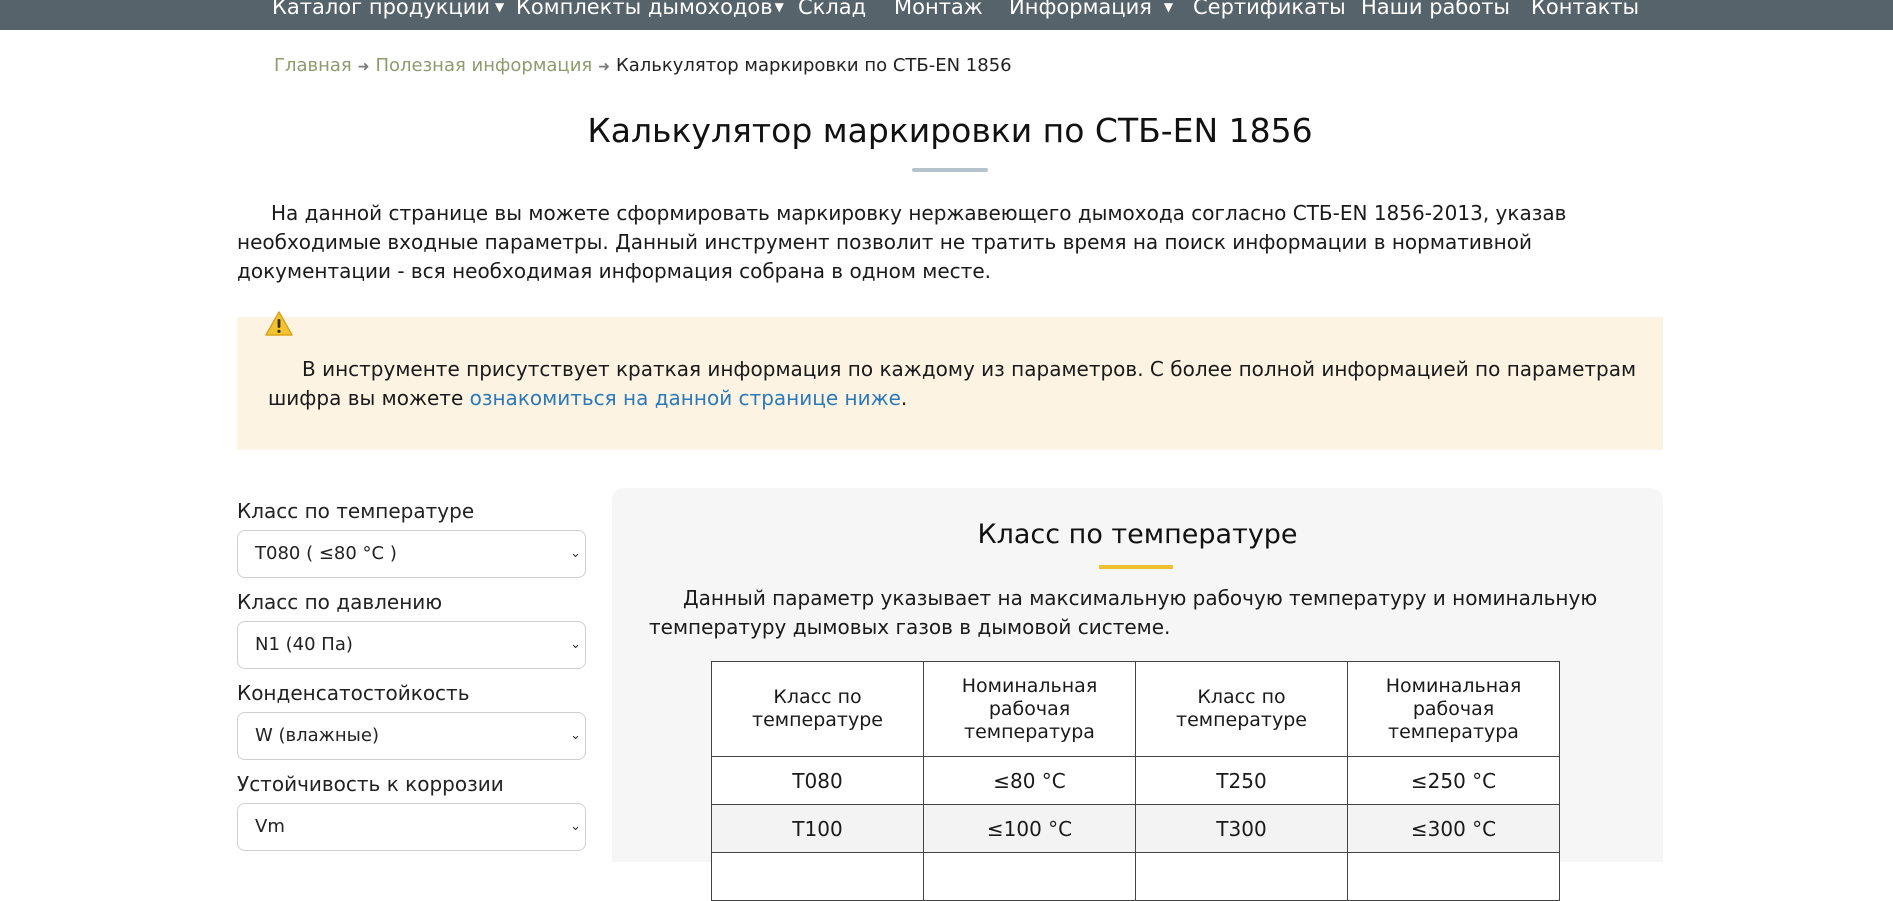  What do you see at coordinates (353, 693) in the screenshot?
I see `label-condensate-resistance: Конденсатостойкость` at bounding box center [353, 693].